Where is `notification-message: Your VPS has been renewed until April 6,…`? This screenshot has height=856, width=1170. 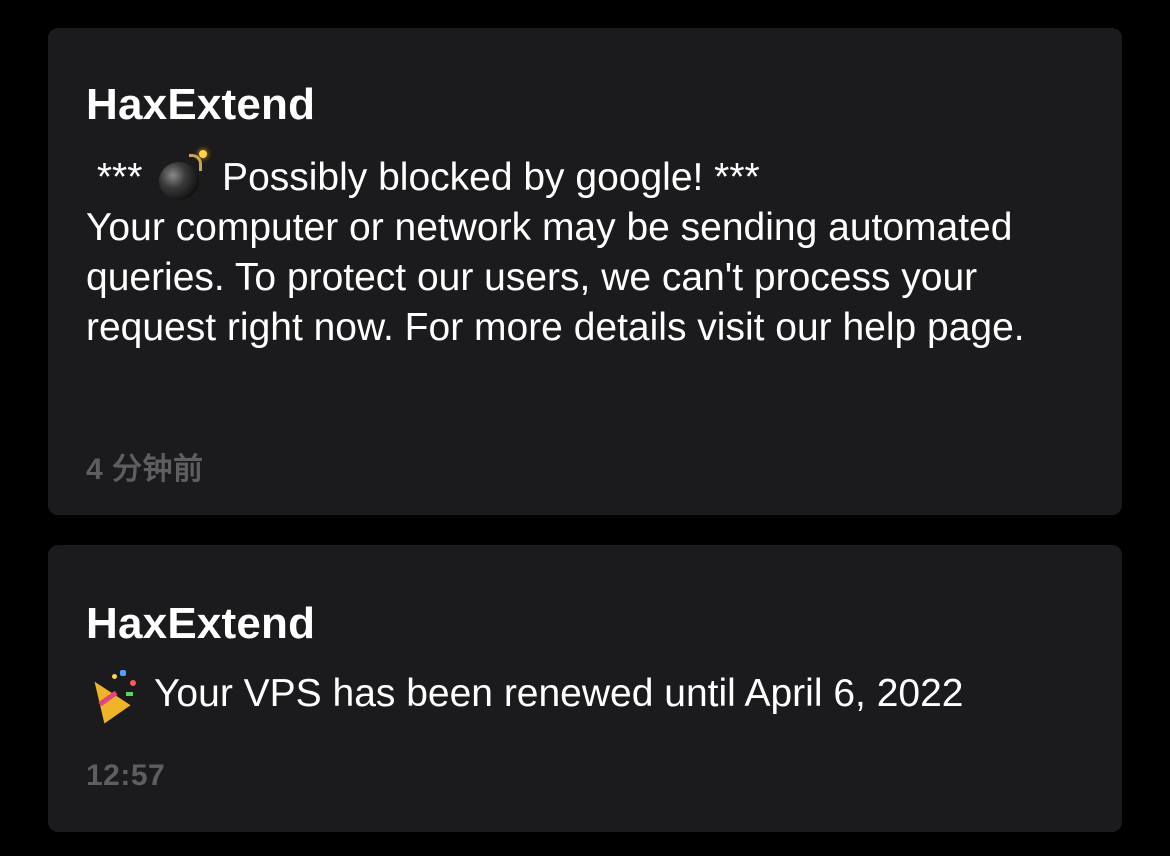
notification-message: Your VPS has been renewed until April 6,… is located at coordinates (559, 693).